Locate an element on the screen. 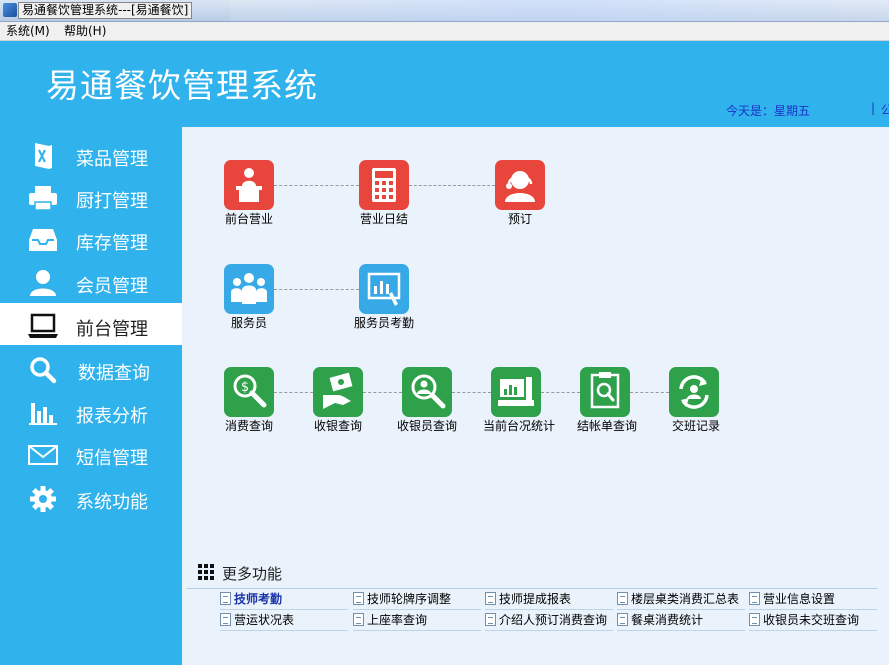 The image size is (889, 665). tile-cashier-staff-query is located at coordinates (427, 392).